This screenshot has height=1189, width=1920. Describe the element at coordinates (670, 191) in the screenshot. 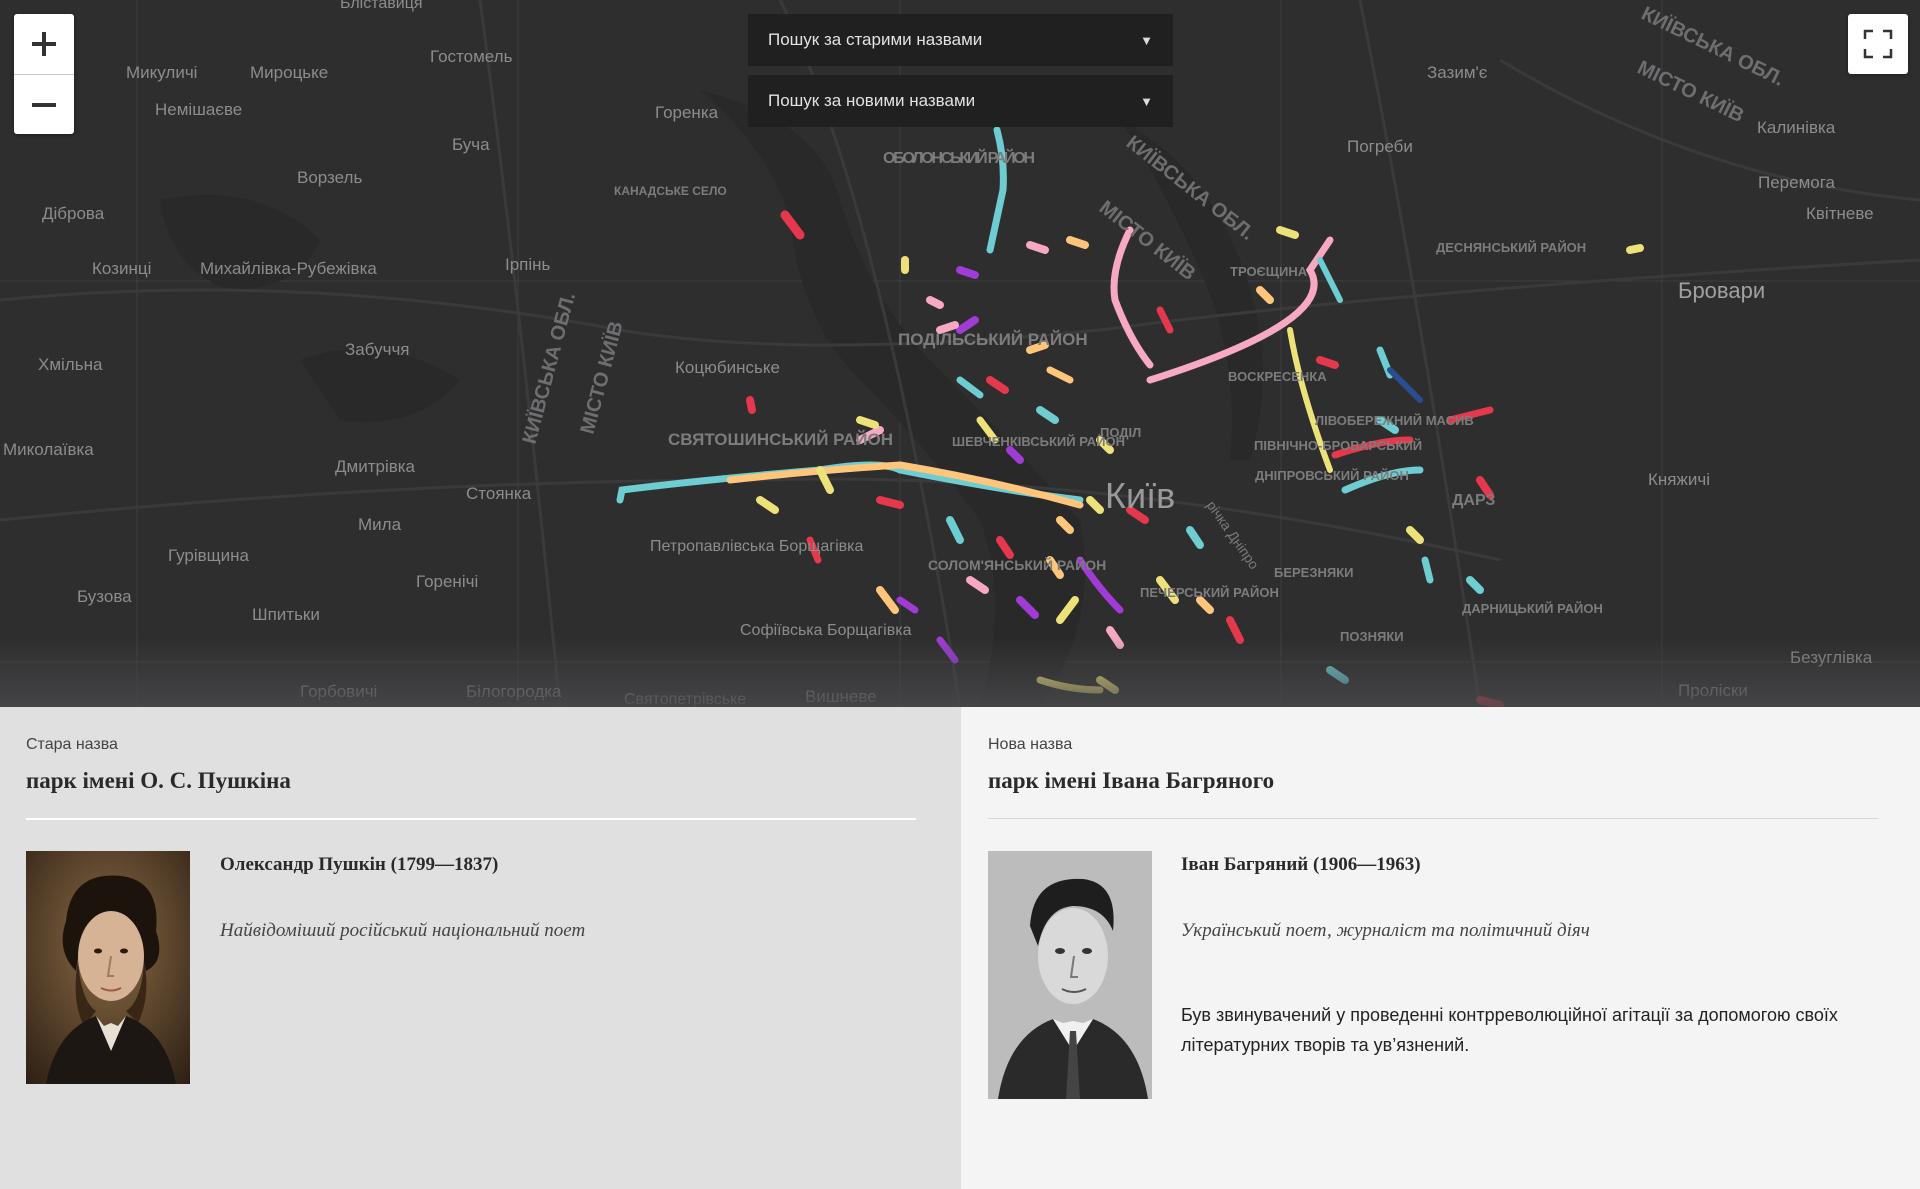

I see `district-label: КАНАДСЬКЕ СЕЛО` at that location.